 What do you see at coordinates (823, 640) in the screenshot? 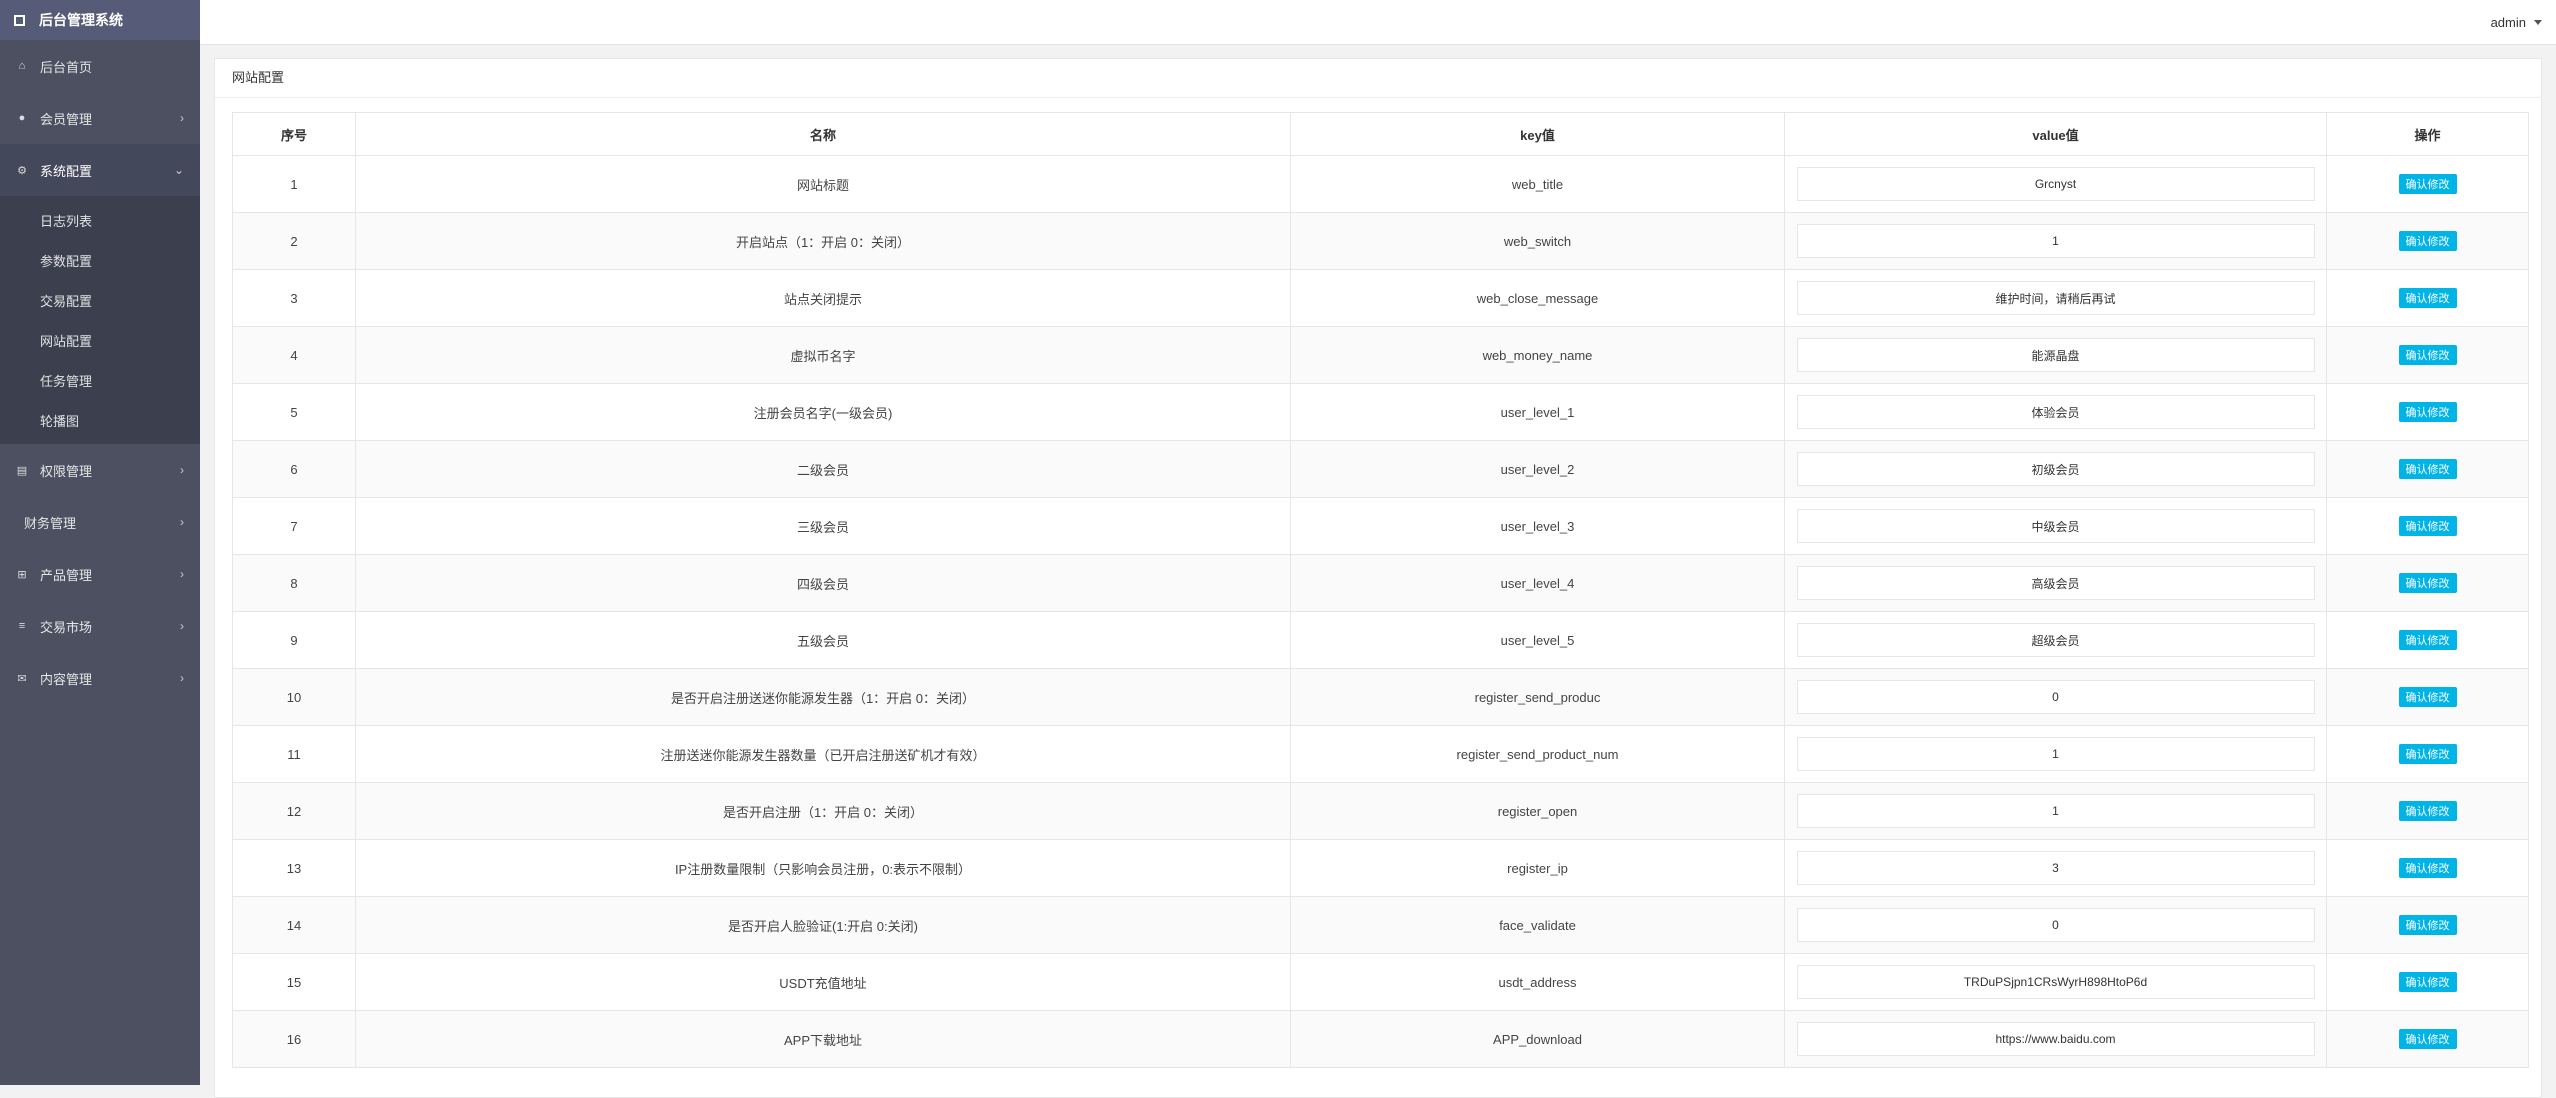
I see `cell-name: 五级会员` at bounding box center [823, 640].